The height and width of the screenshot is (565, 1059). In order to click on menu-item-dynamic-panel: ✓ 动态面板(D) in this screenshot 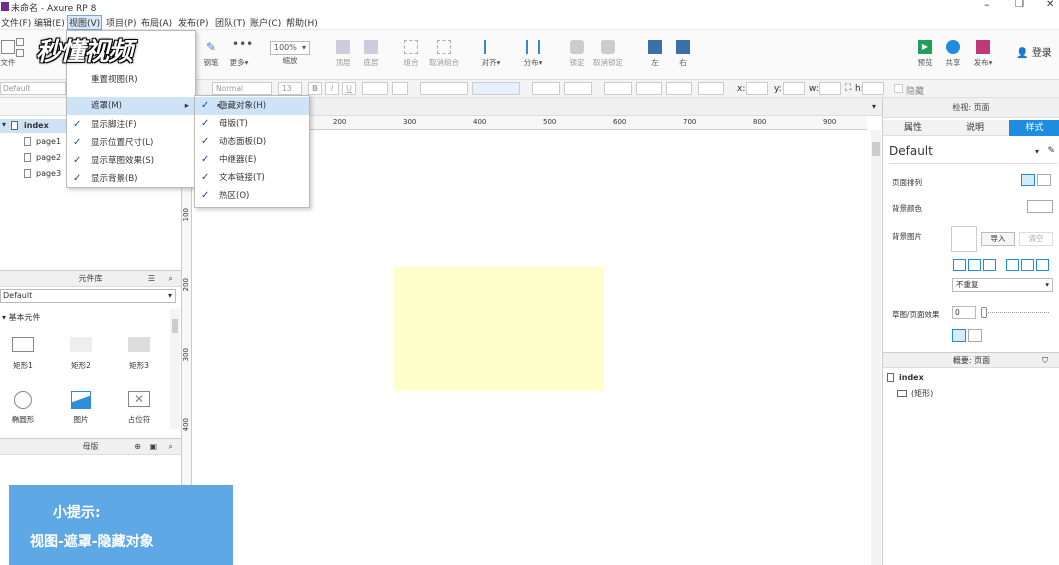, I will do `click(252, 142)`.